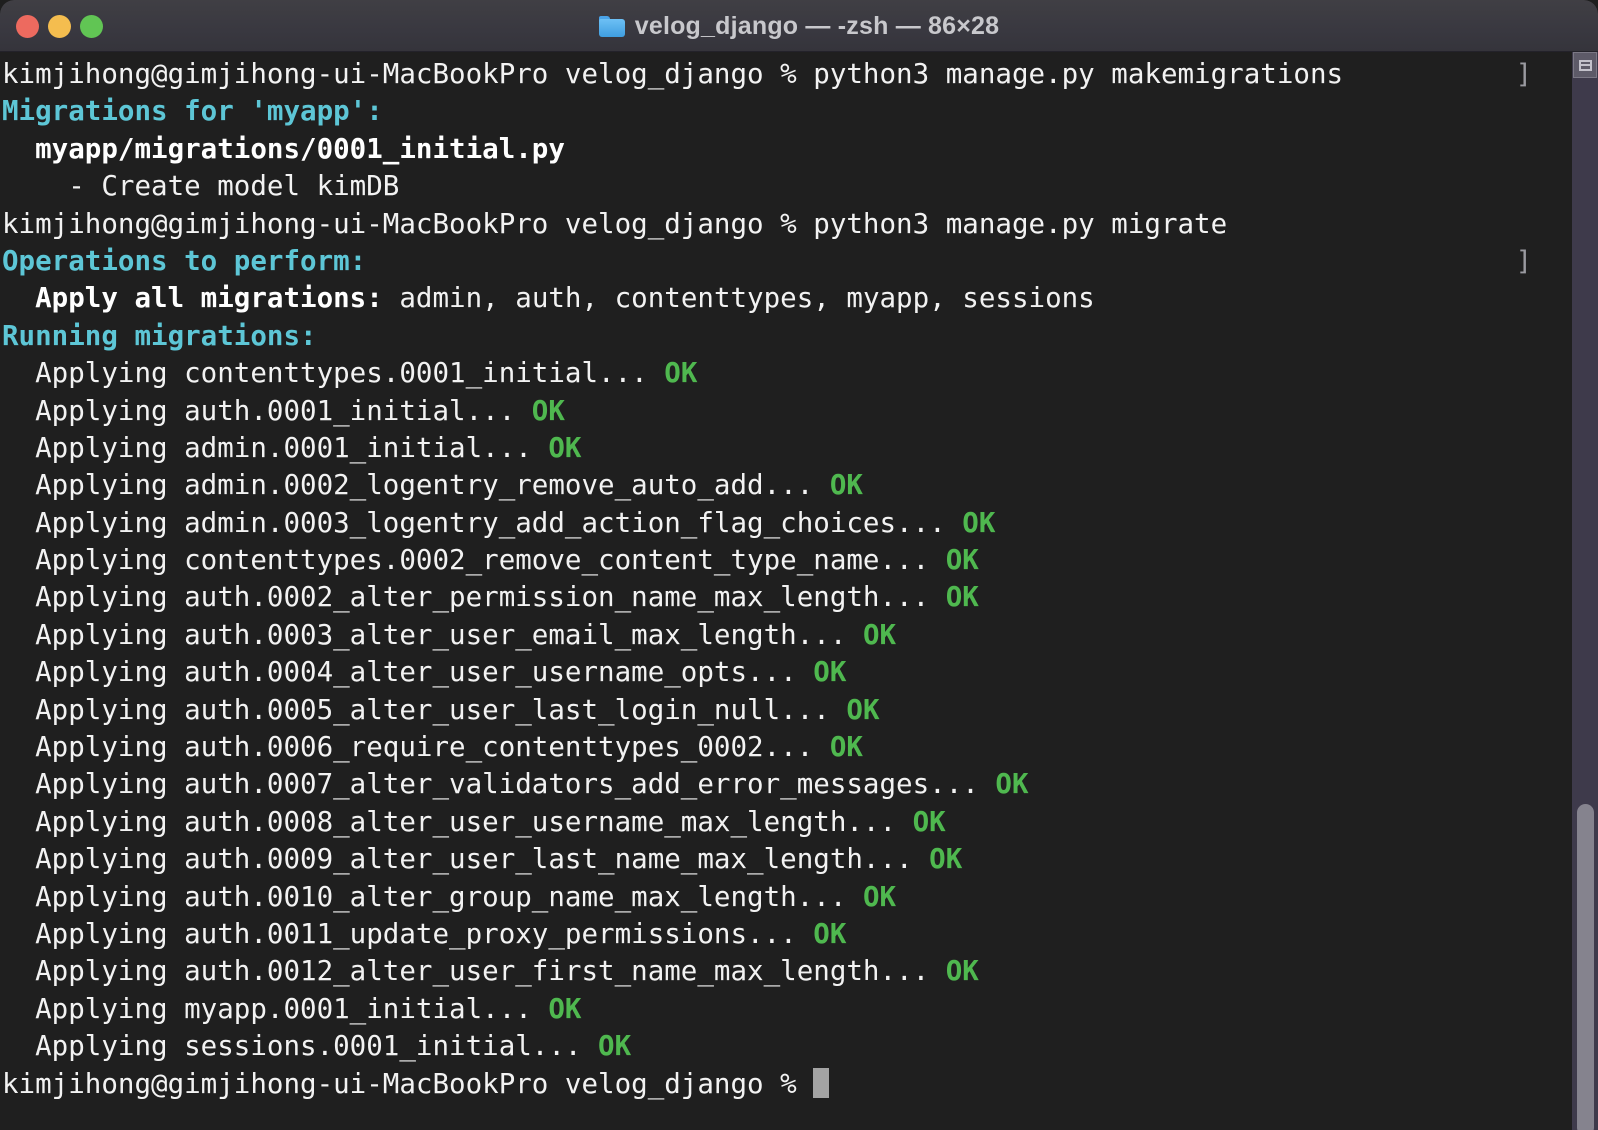  What do you see at coordinates (821, 1082) in the screenshot?
I see `text-cursor` at bounding box center [821, 1082].